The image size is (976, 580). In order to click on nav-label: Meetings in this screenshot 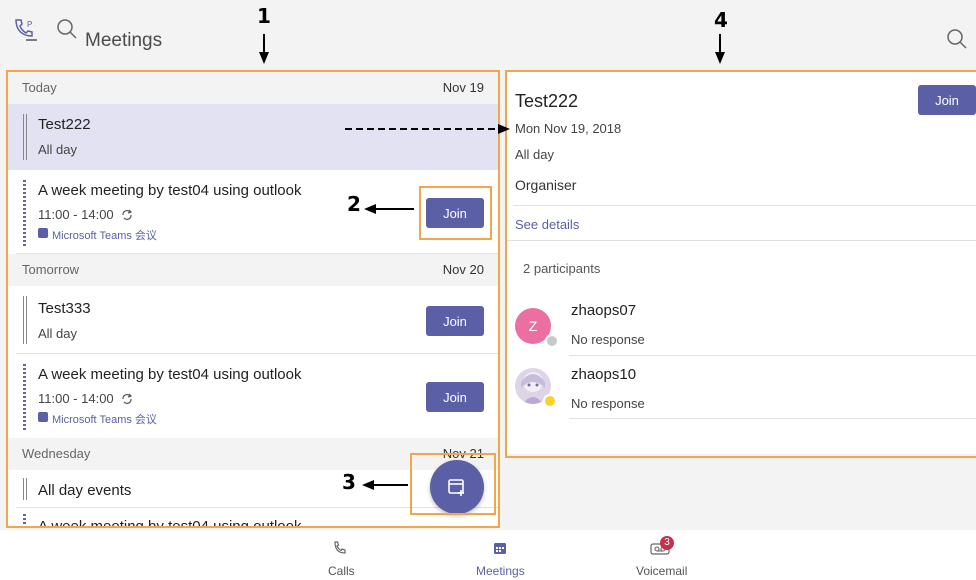, I will do `click(500, 571)`.